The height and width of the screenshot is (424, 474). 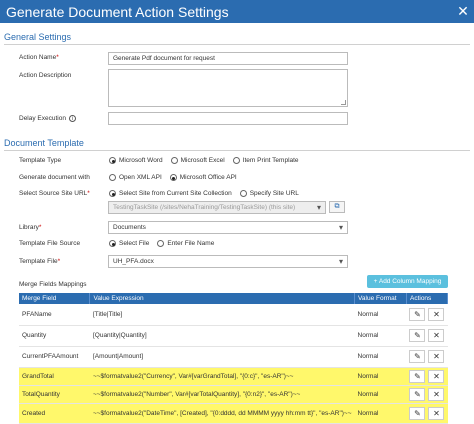 What do you see at coordinates (222, 336) in the screenshot?
I see `value-expression-cell: [Quantity|Quantity]` at bounding box center [222, 336].